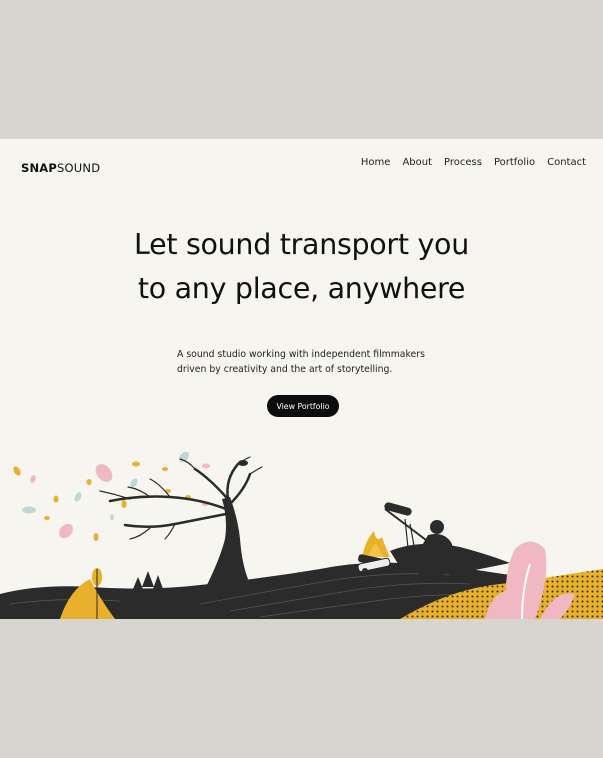 The width and height of the screenshot is (603, 758). Describe the element at coordinates (566, 162) in the screenshot. I see `nav-contact: Contact` at that location.